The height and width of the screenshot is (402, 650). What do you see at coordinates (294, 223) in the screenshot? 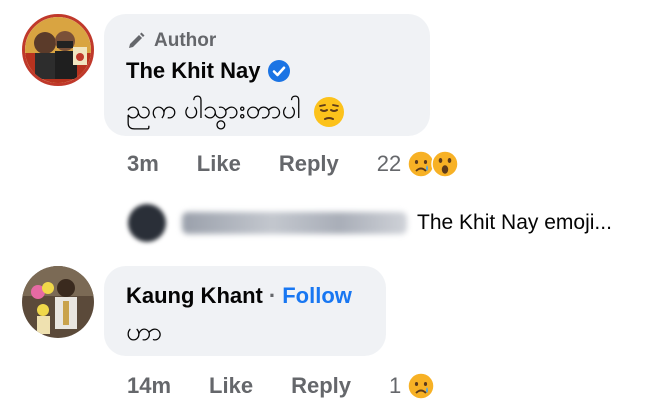
I see `blurred-name` at bounding box center [294, 223].